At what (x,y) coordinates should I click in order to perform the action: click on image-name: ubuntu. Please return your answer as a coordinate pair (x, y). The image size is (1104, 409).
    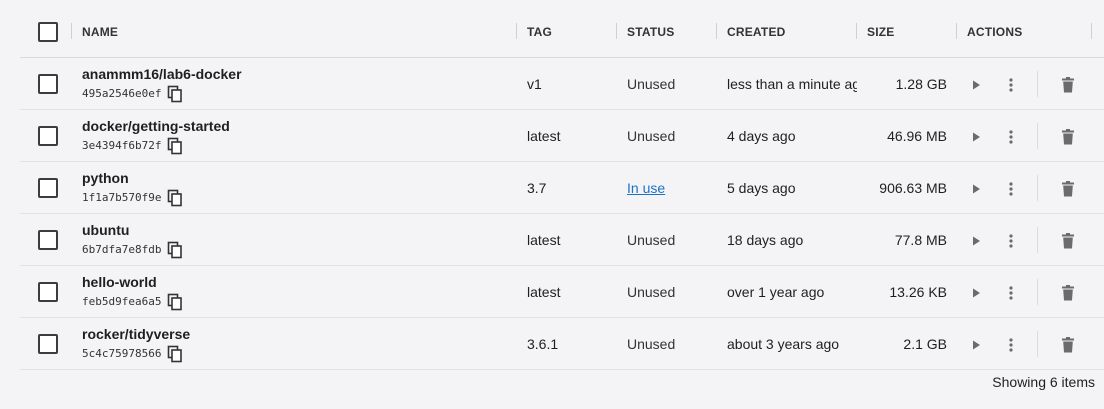
    Looking at the image, I should click on (106, 229).